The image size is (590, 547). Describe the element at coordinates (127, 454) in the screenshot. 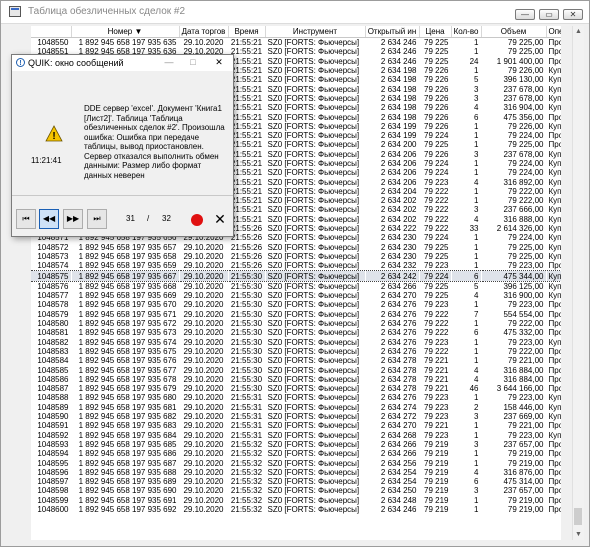

I see `table-cell: 1 892 945 658 197 935 686` at that location.